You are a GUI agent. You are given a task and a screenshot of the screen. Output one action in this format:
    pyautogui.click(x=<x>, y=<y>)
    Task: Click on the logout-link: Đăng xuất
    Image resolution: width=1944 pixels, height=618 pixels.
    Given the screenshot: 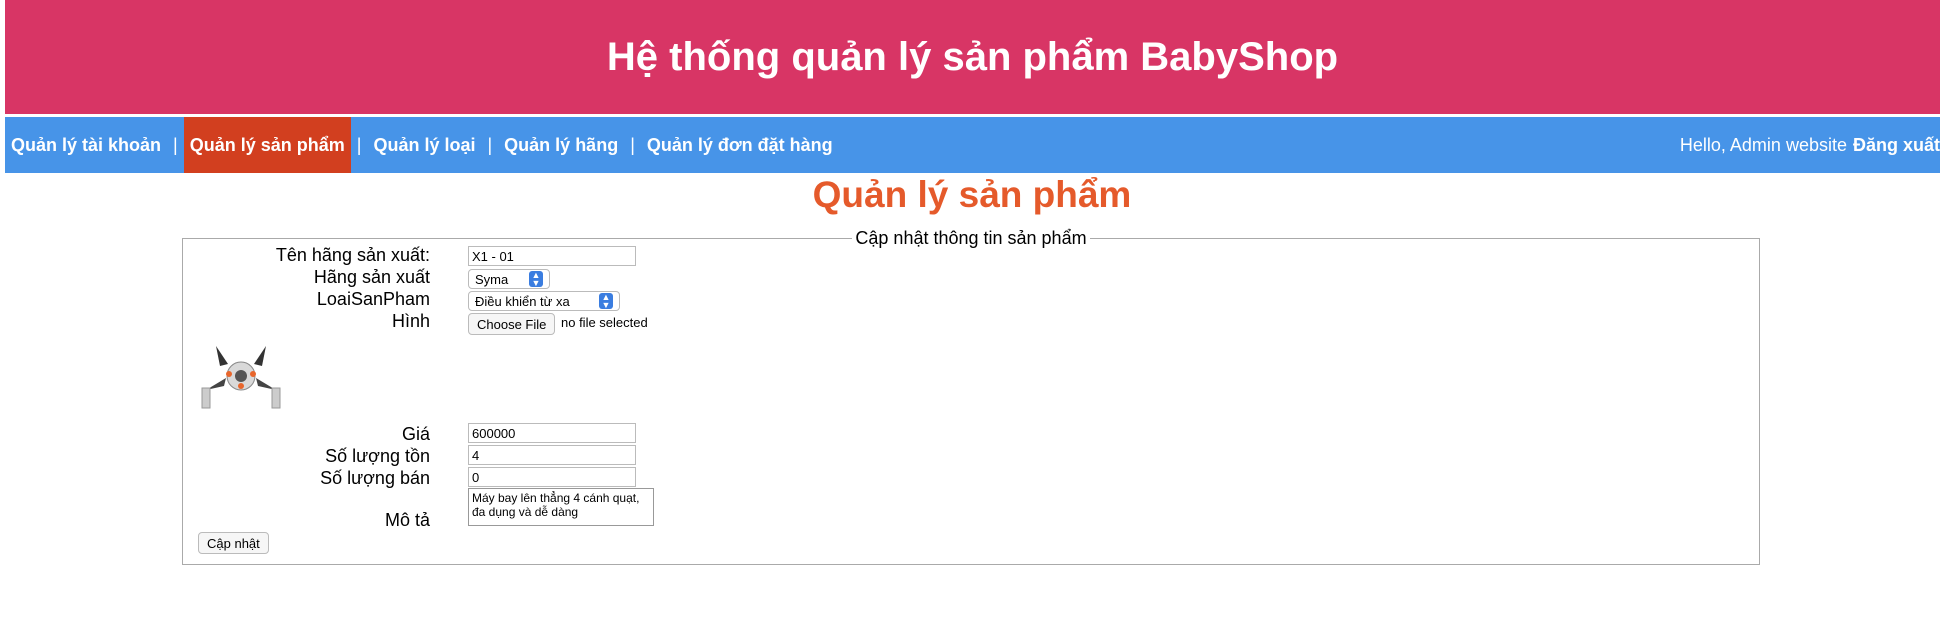 What is the action you would take?
    pyautogui.click(x=1896, y=145)
    